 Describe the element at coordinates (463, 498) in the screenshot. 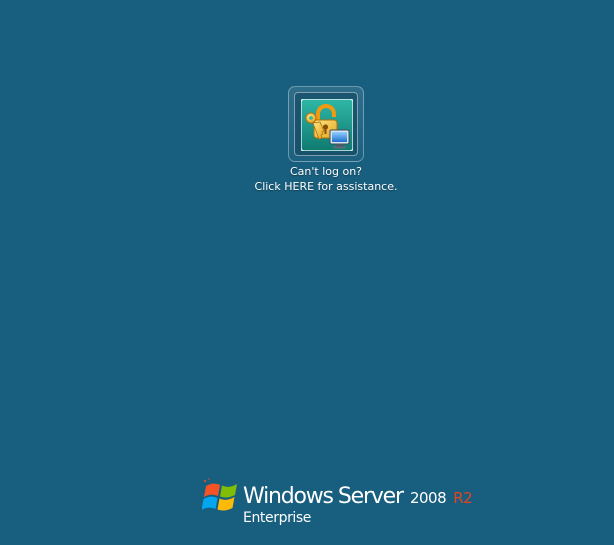

I see `product-release: R2` at that location.